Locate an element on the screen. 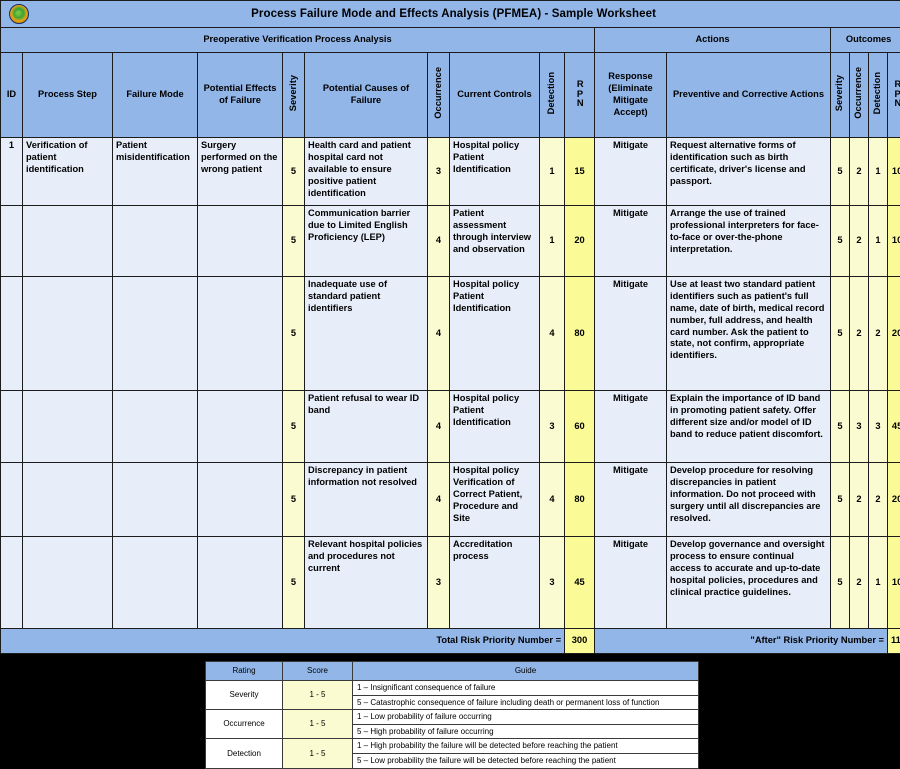 The image size is (900, 769). col-header-process-step: Process Step is located at coordinates (68, 95).